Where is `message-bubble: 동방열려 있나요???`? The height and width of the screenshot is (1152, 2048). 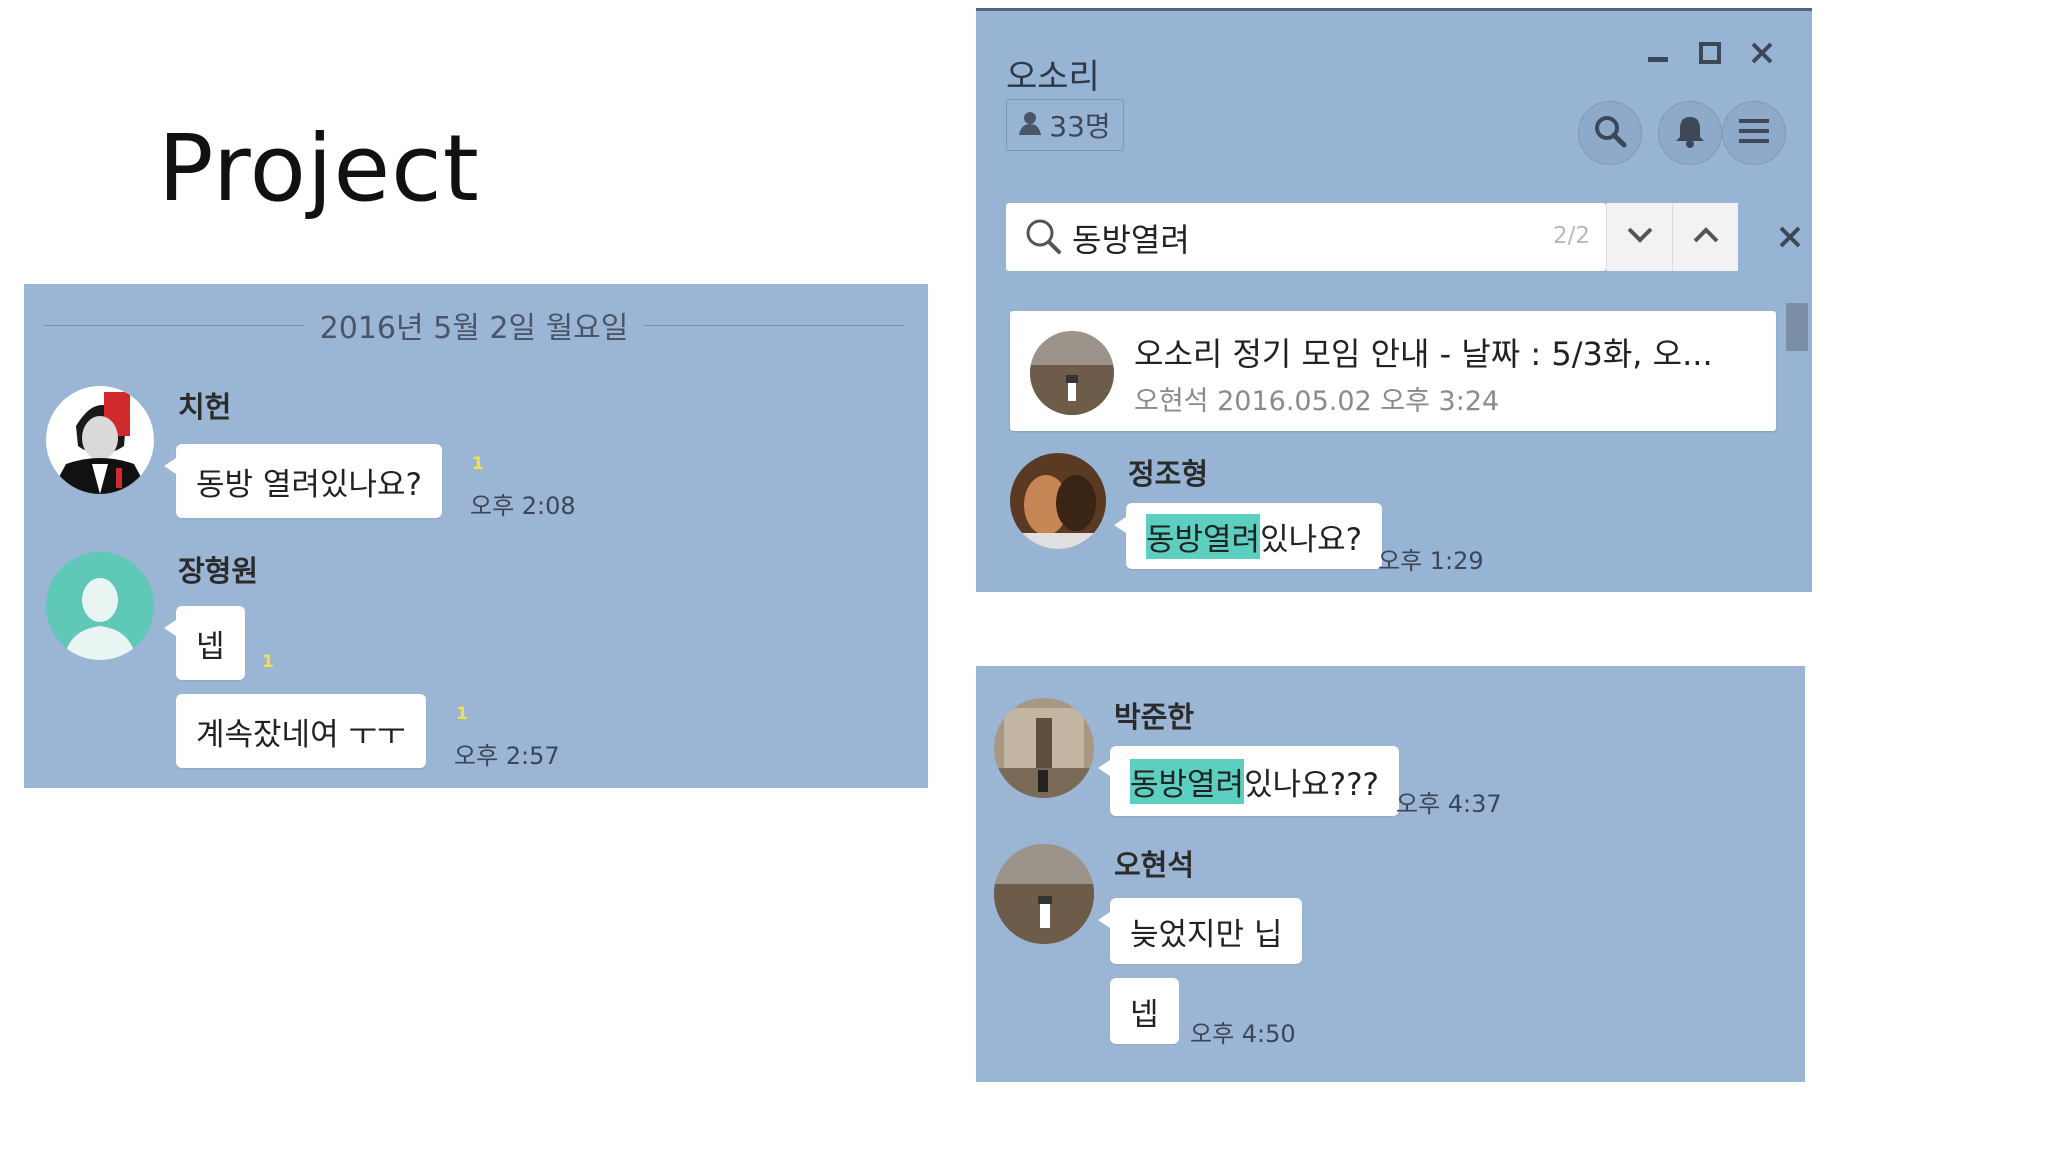 message-bubble: 동방열려 있나요??? is located at coordinates (1248, 781).